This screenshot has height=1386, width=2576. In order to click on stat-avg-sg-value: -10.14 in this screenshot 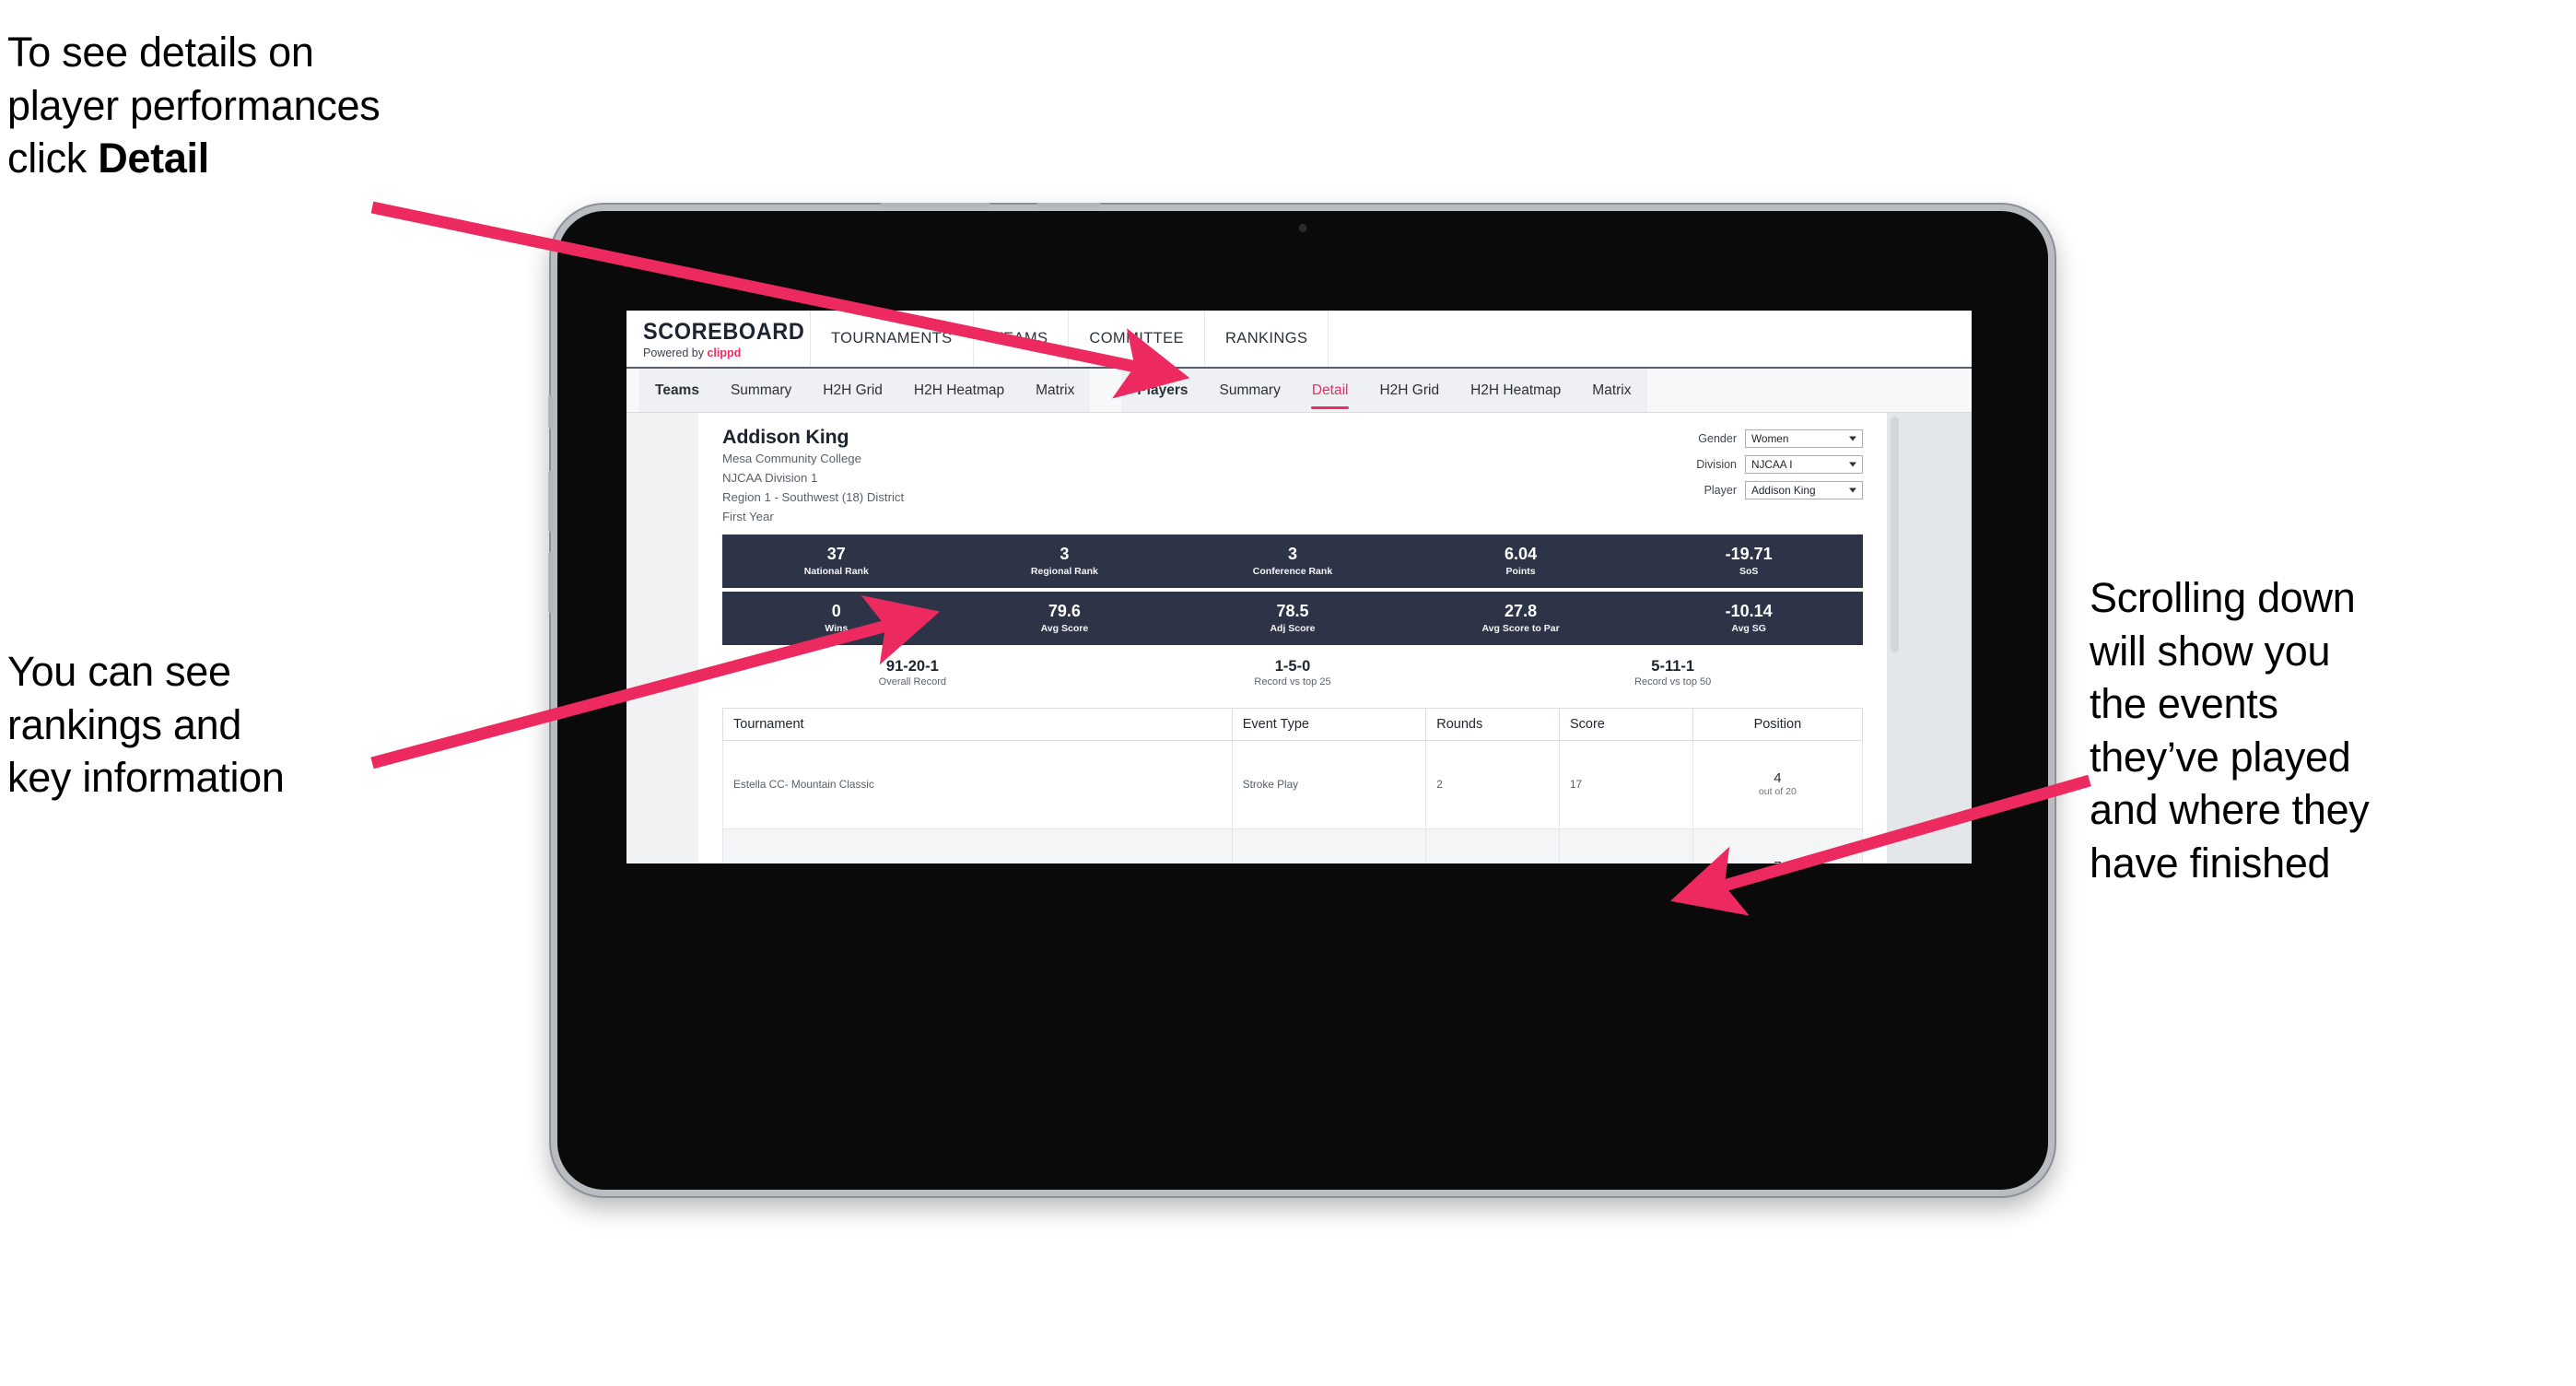, I will do `click(1749, 612)`.